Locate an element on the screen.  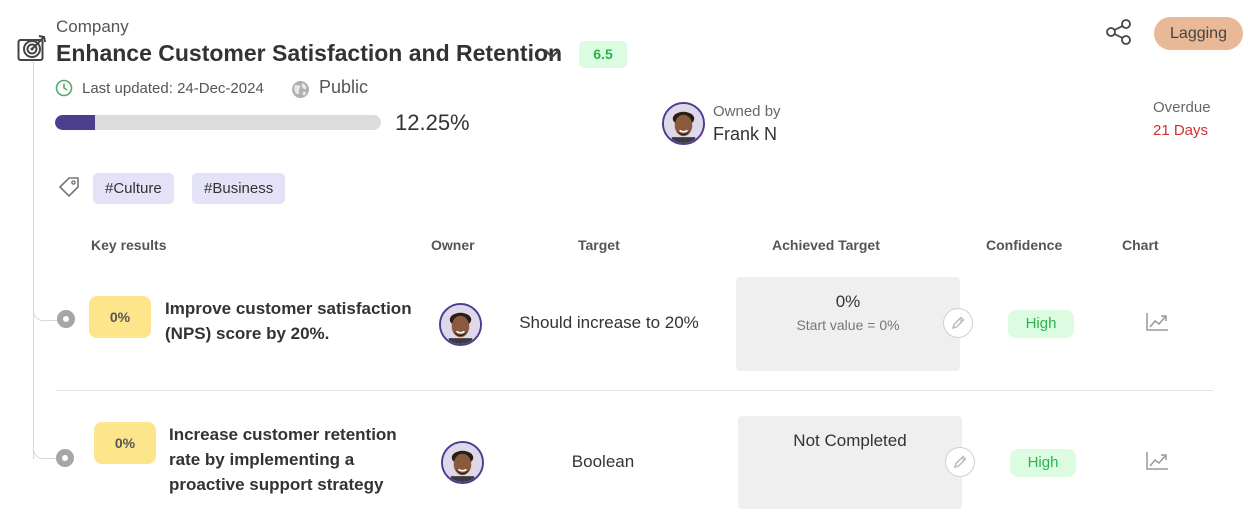
globe-icon is located at coordinates (300, 92).